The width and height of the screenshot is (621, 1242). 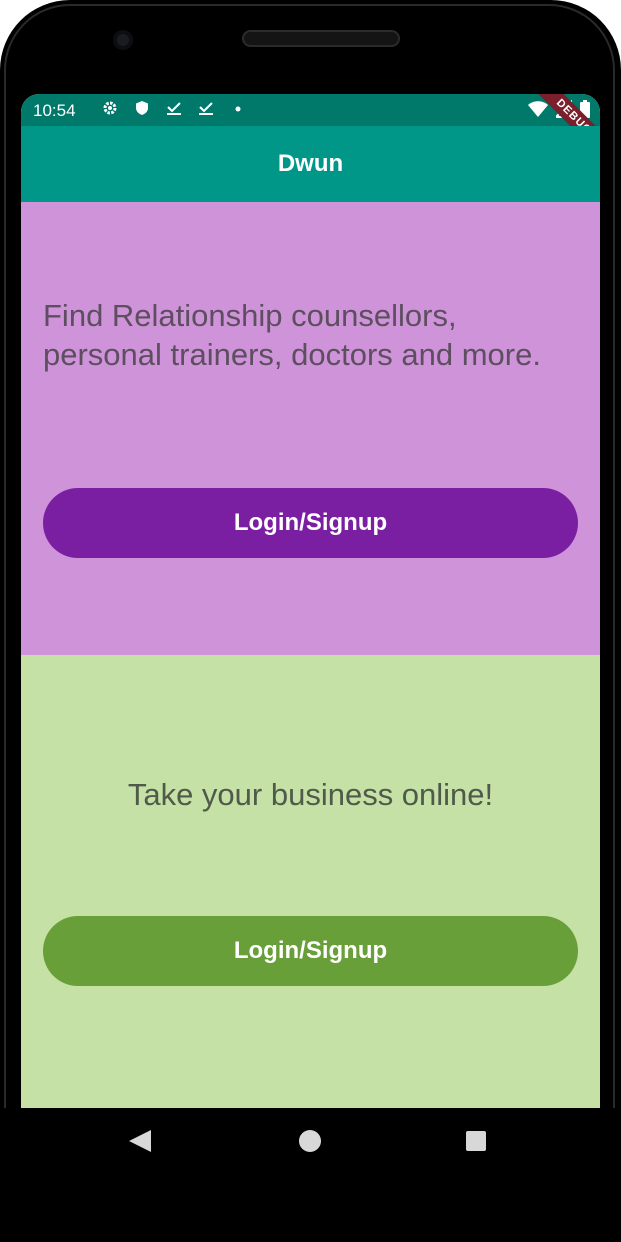 What do you see at coordinates (238, 111) in the screenshot?
I see `dot-icon` at bounding box center [238, 111].